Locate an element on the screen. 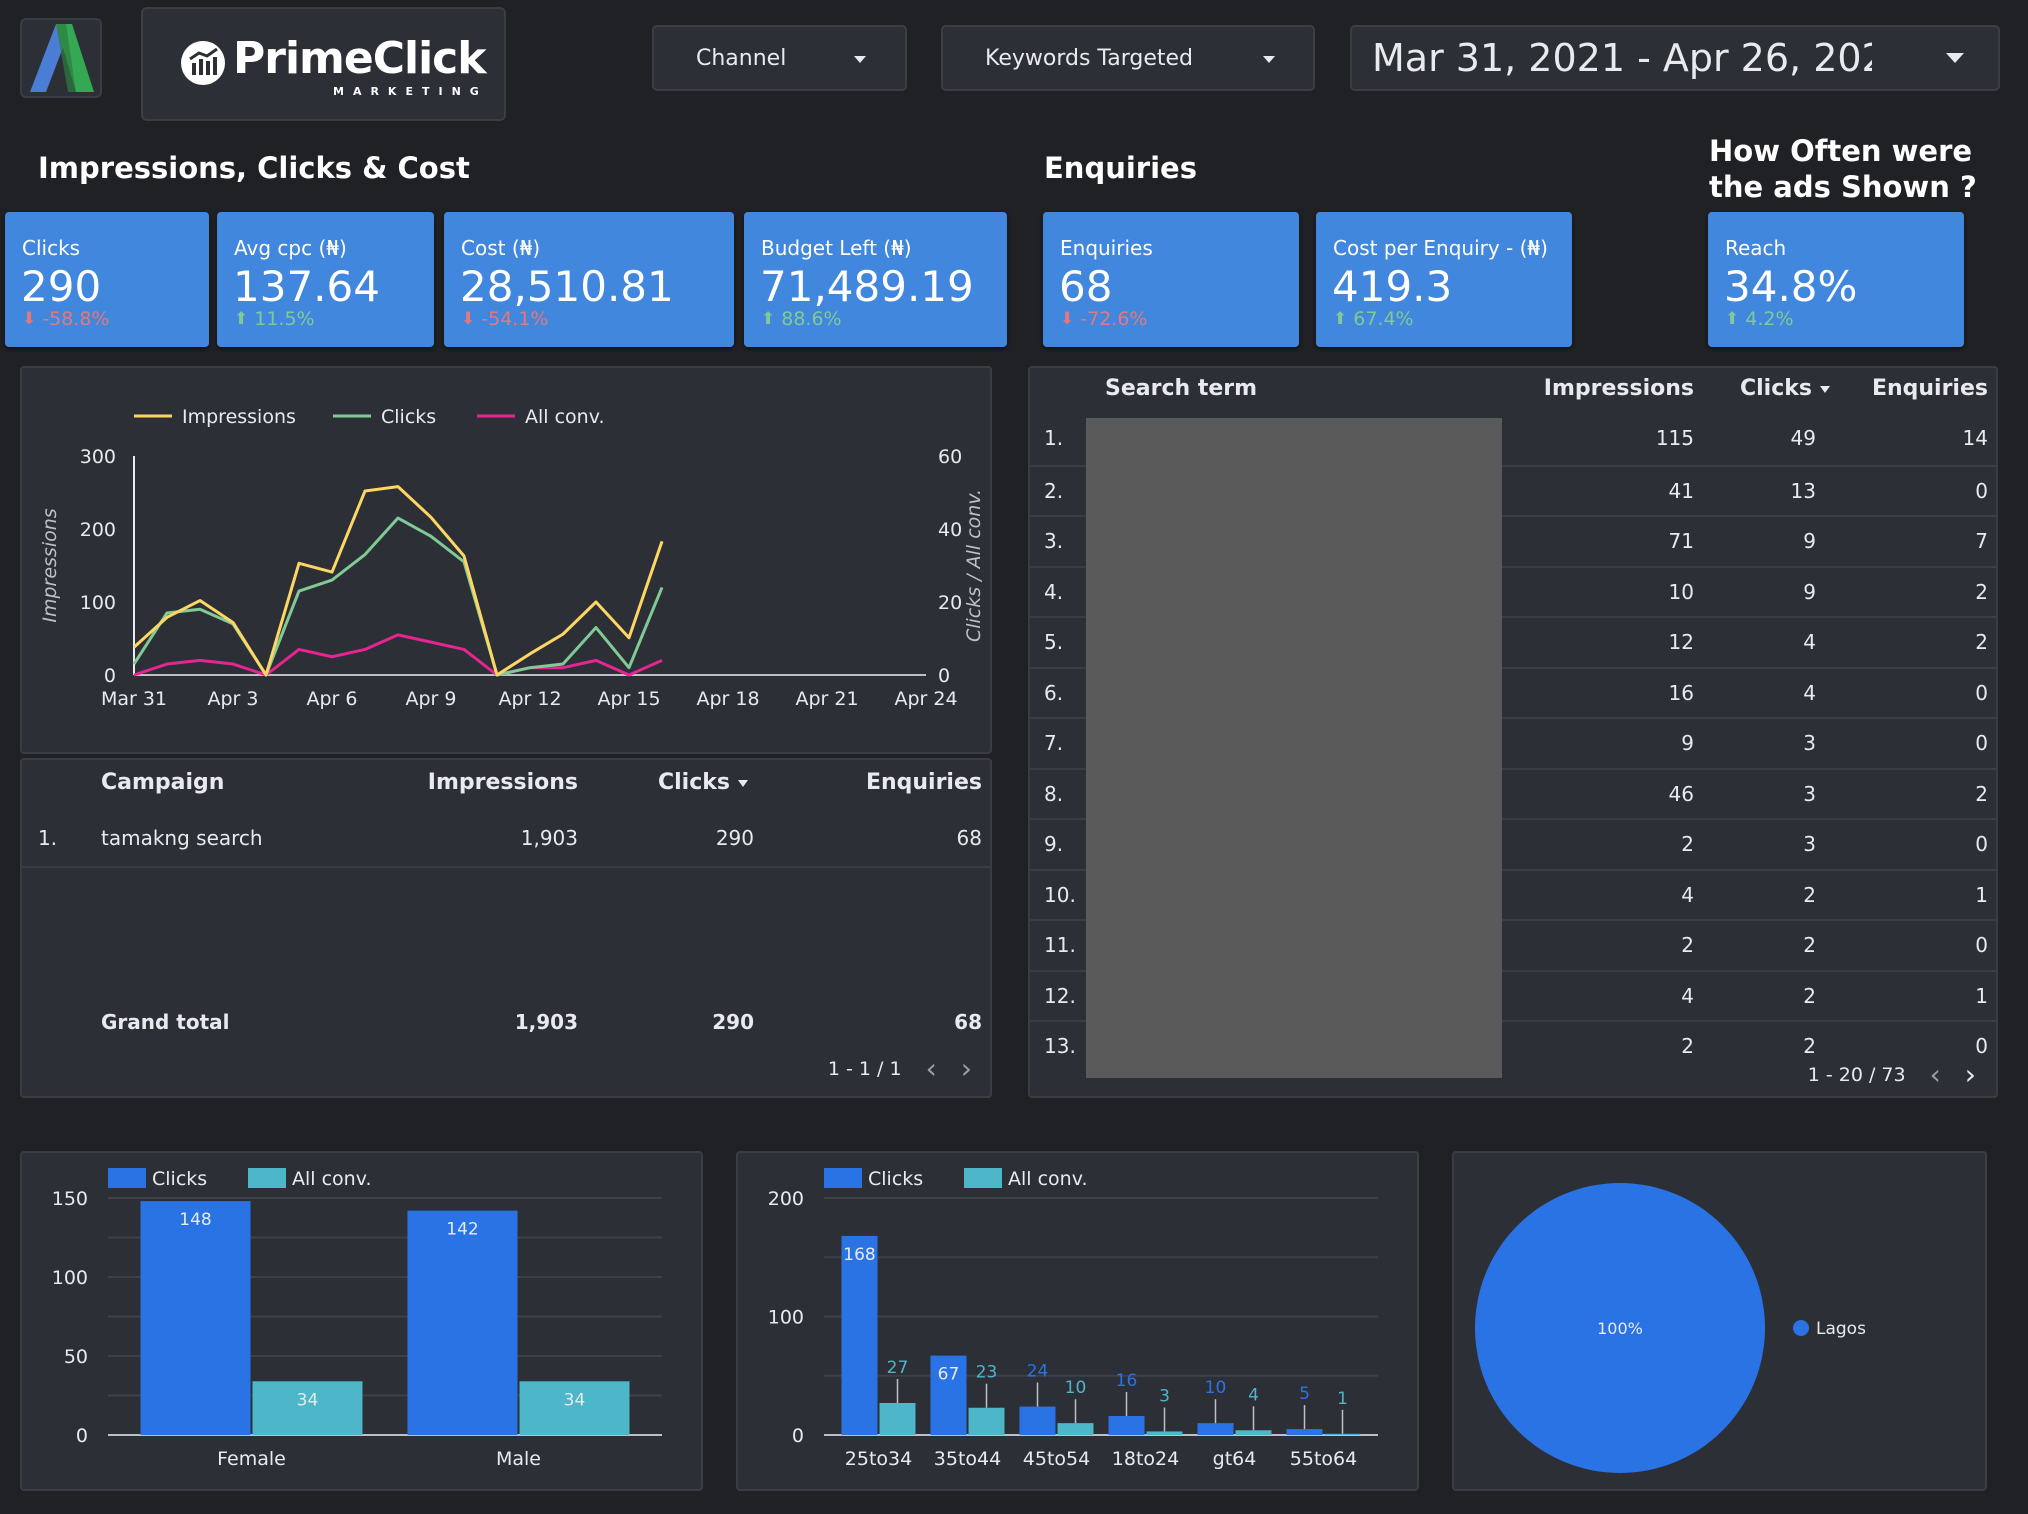  row-impressions: 16 is located at coordinates (1681, 692).